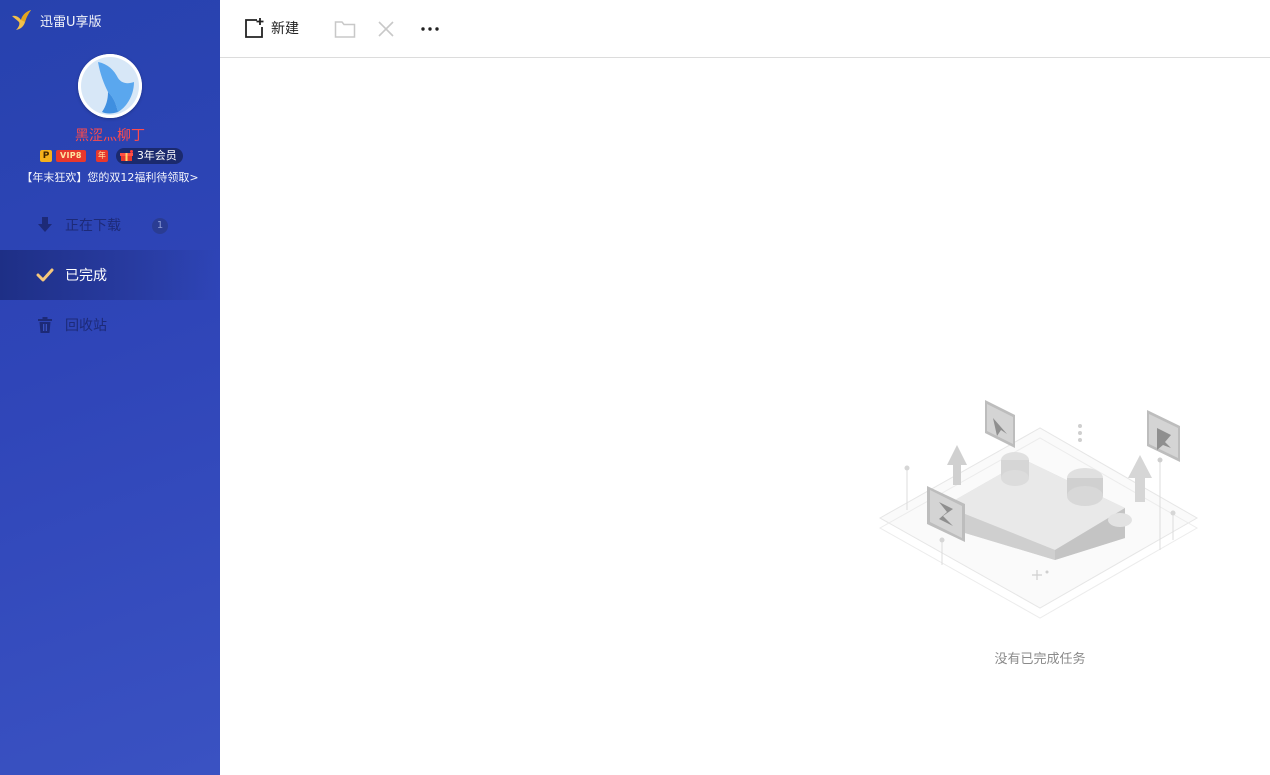 Image resolution: width=1270 pixels, height=775 pixels. What do you see at coordinates (126, 155) in the screenshot?
I see `gift-icon` at bounding box center [126, 155].